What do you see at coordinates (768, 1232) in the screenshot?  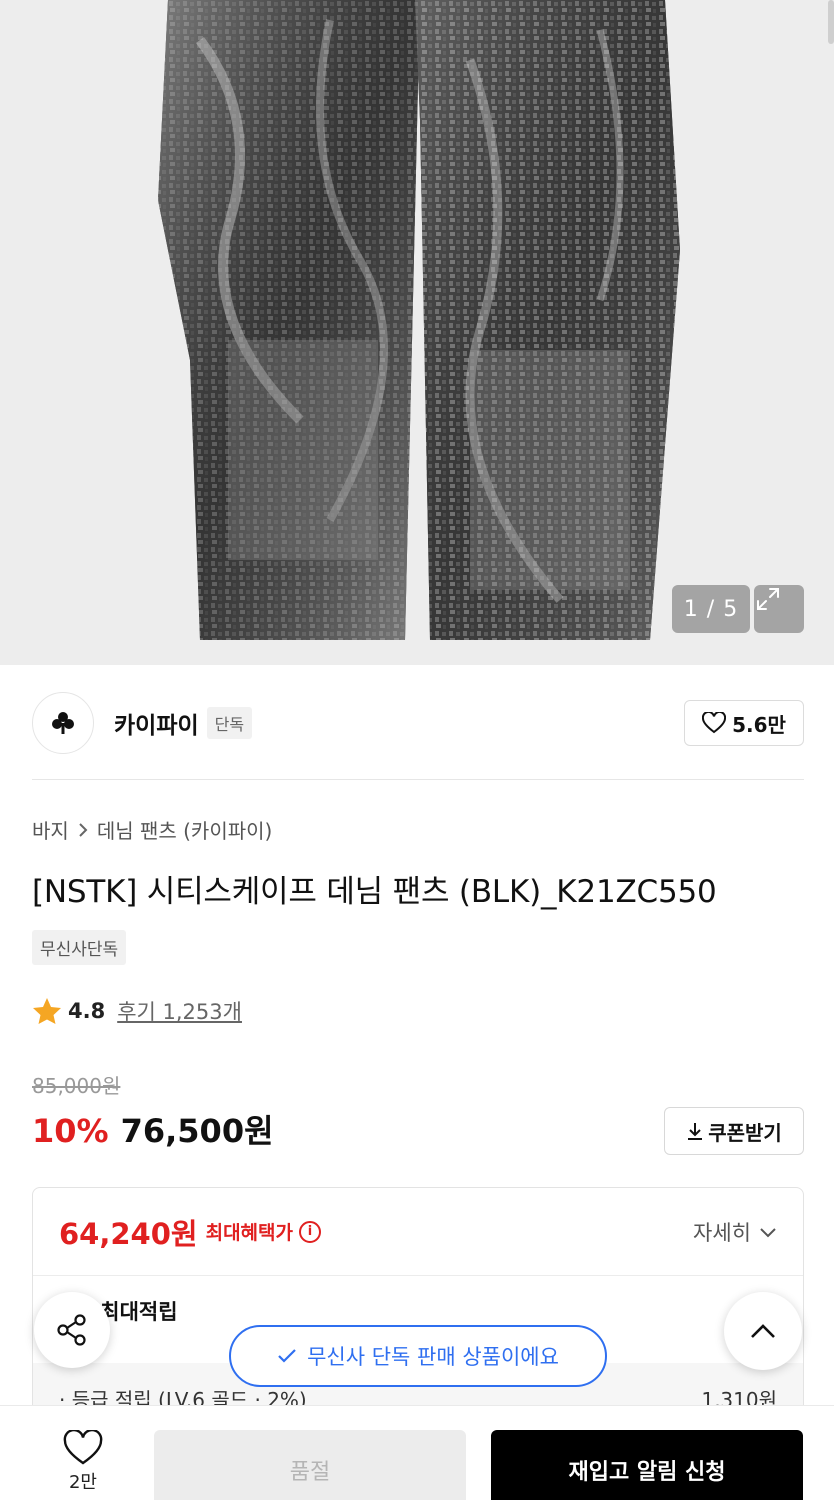 I see `chevron-down-icon` at bounding box center [768, 1232].